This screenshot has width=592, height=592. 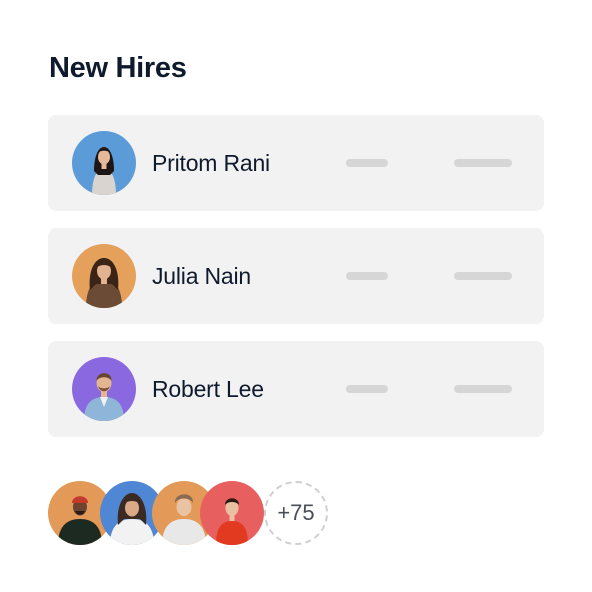 I want to click on page-title: New Hires, so click(x=118, y=68).